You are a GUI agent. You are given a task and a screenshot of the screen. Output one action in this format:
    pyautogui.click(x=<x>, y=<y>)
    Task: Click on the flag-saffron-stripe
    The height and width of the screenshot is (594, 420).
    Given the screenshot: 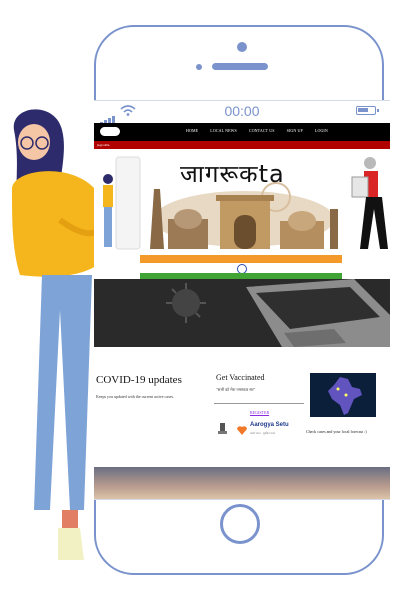 What is the action you would take?
    pyautogui.click(x=241, y=259)
    